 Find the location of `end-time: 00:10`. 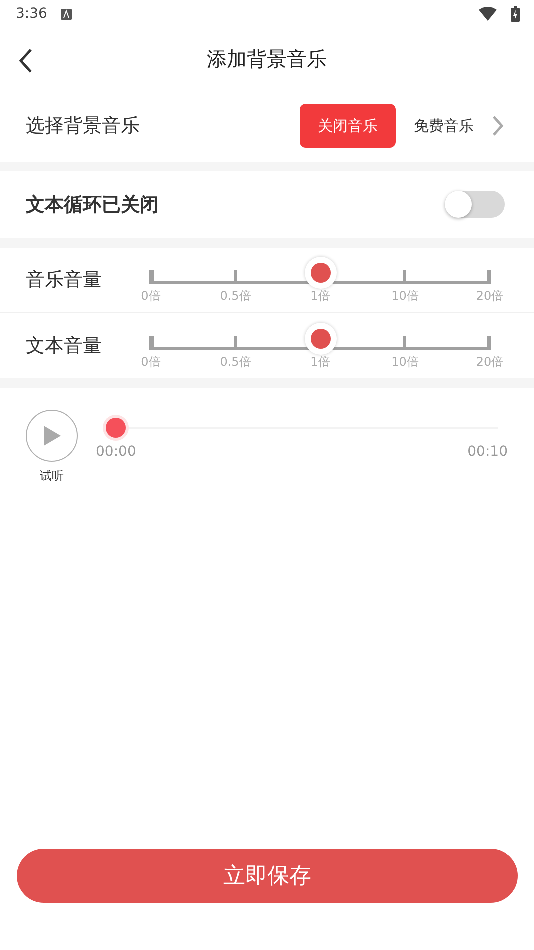

end-time: 00:10 is located at coordinates (488, 452).